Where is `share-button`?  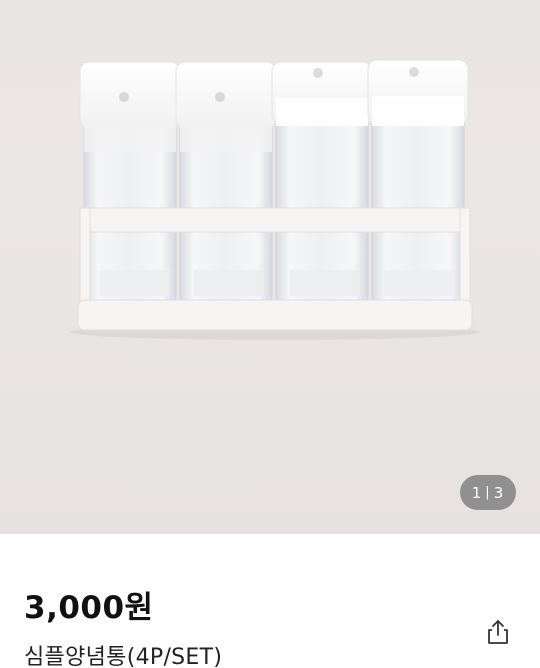
share-button is located at coordinates (498, 632).